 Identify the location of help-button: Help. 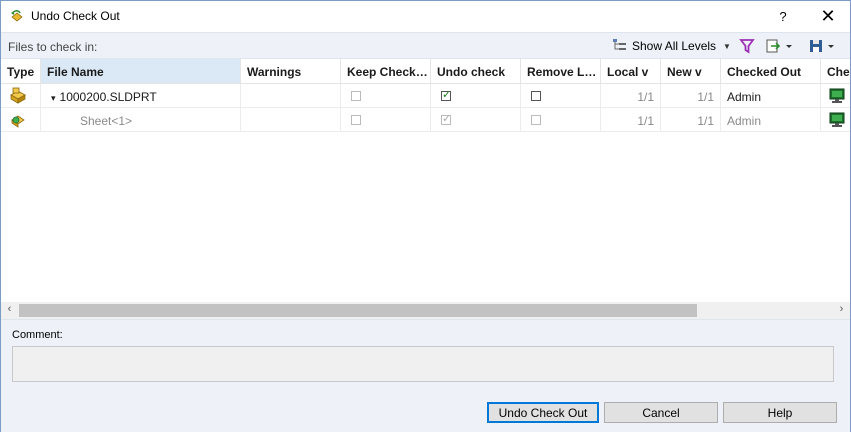
(780, 412).